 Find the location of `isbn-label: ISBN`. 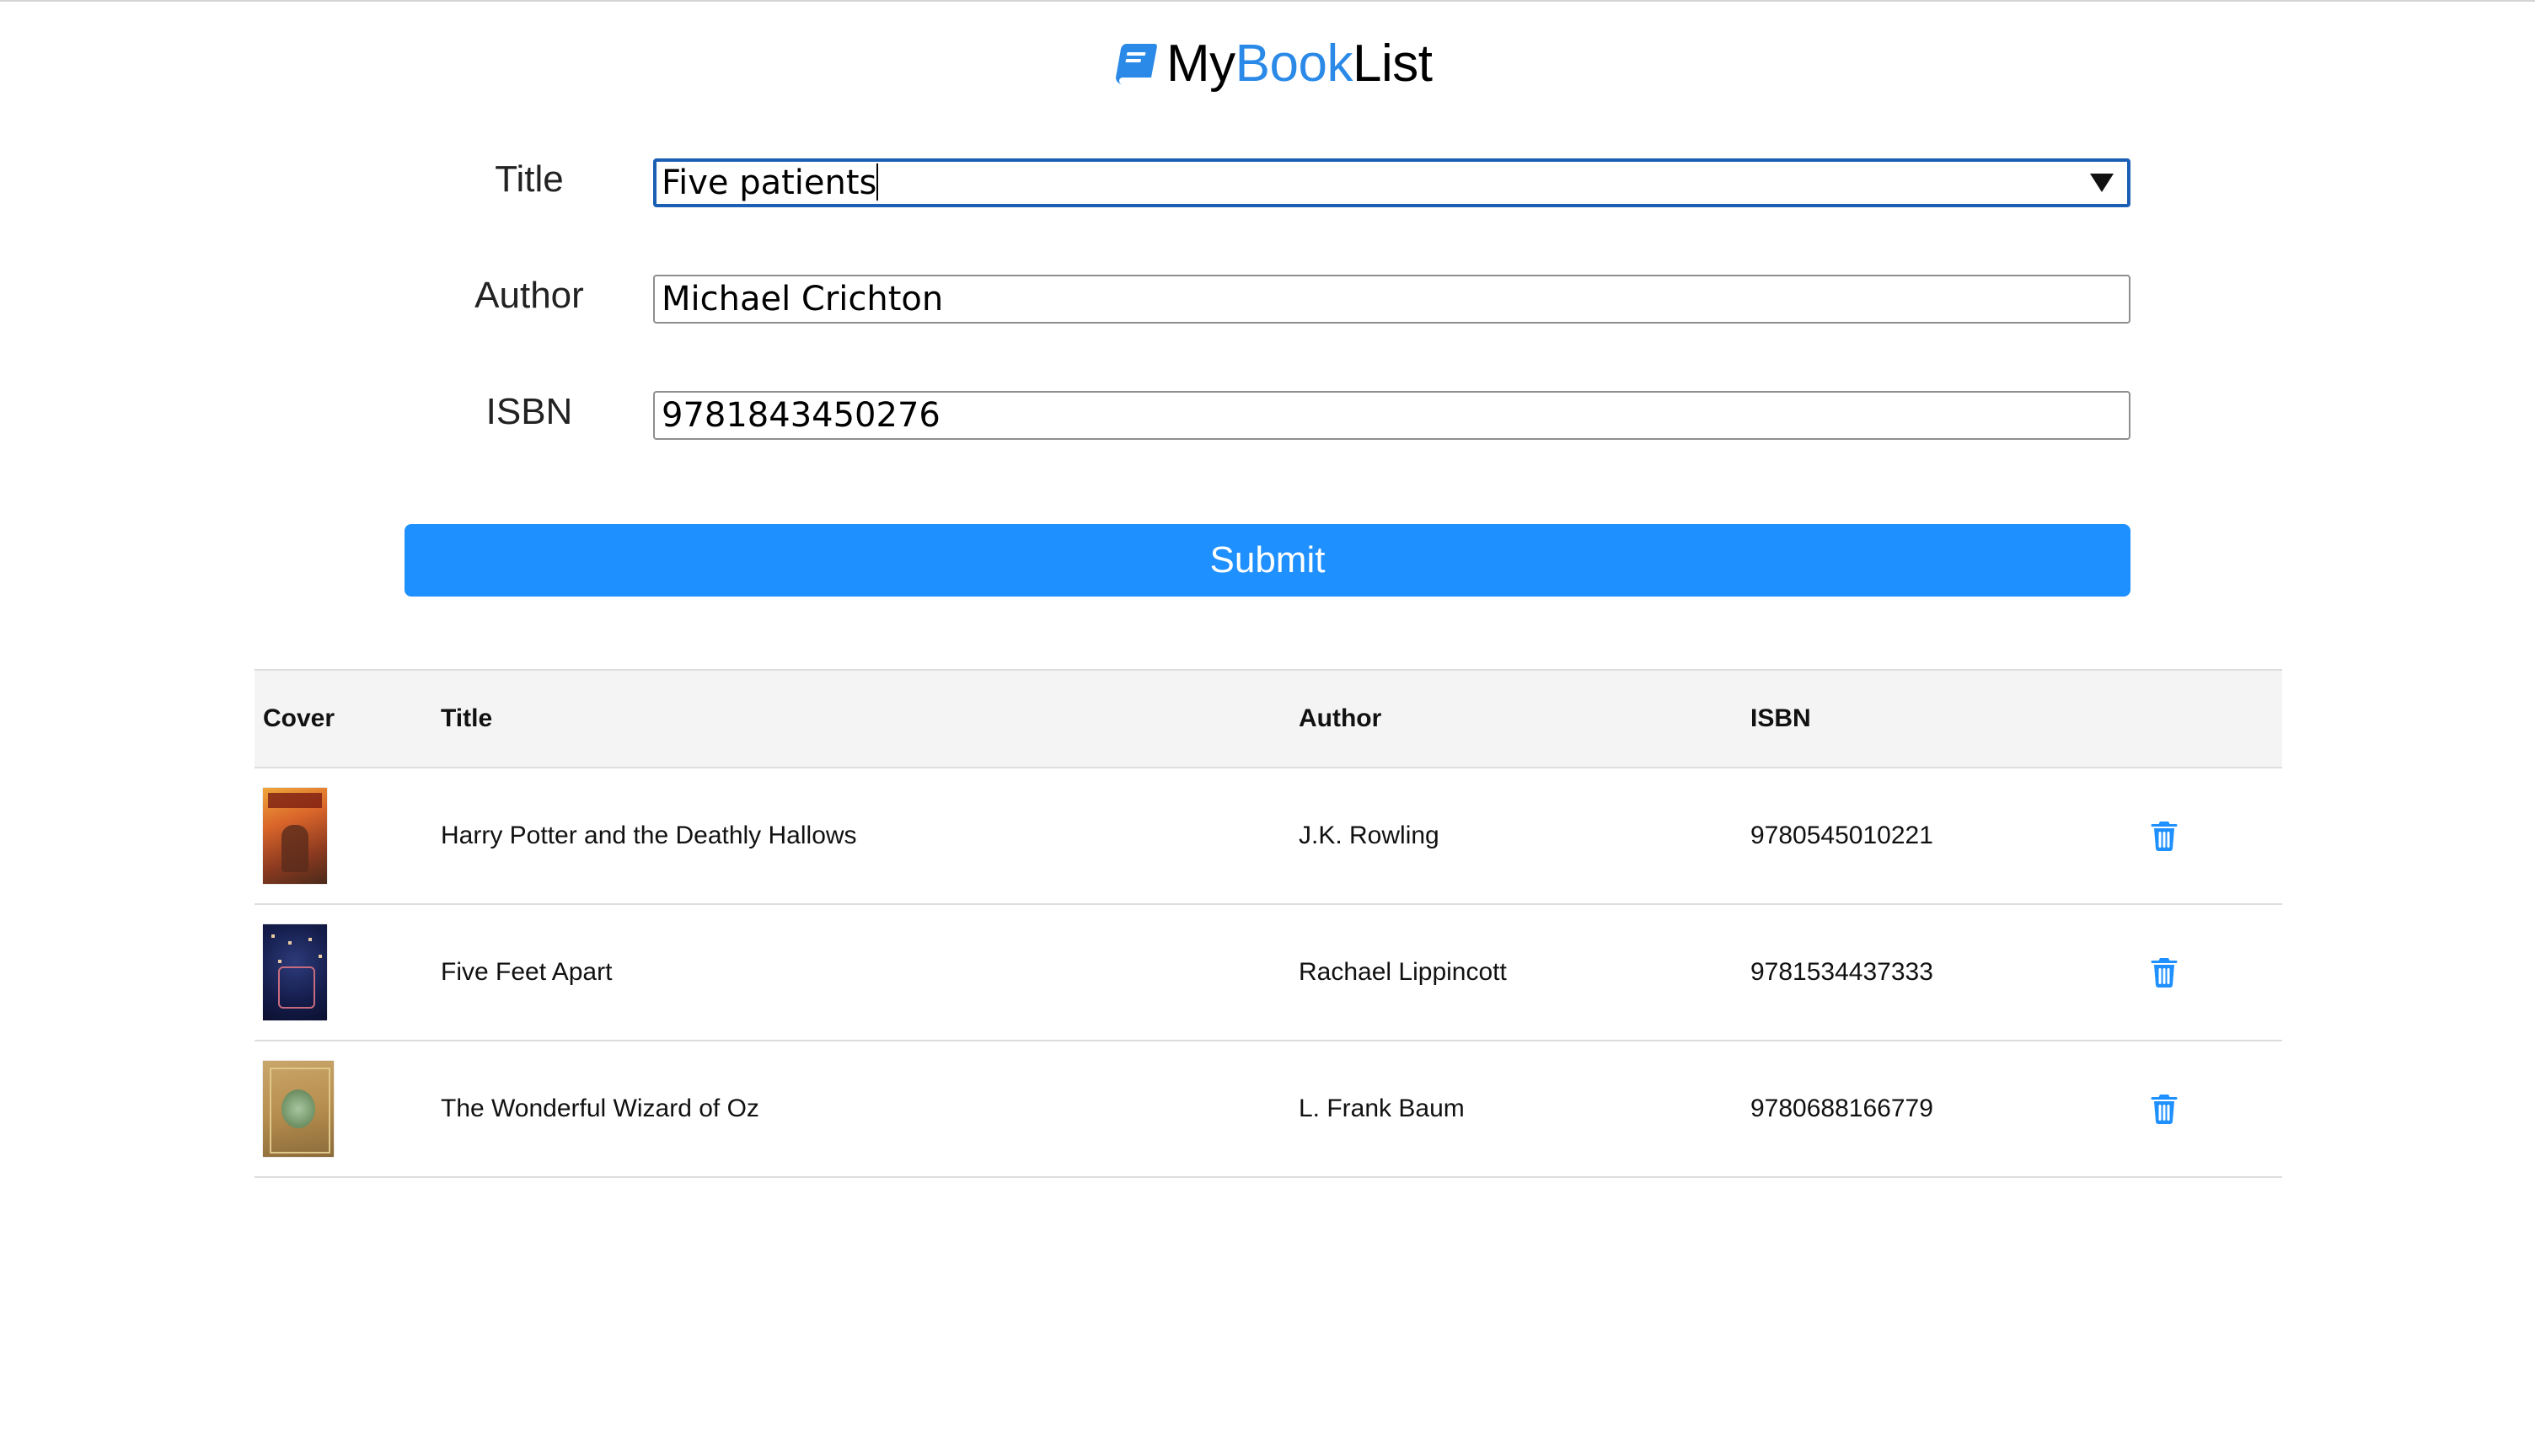

isbn-label: ISBN is located at coordinates (529, 411).